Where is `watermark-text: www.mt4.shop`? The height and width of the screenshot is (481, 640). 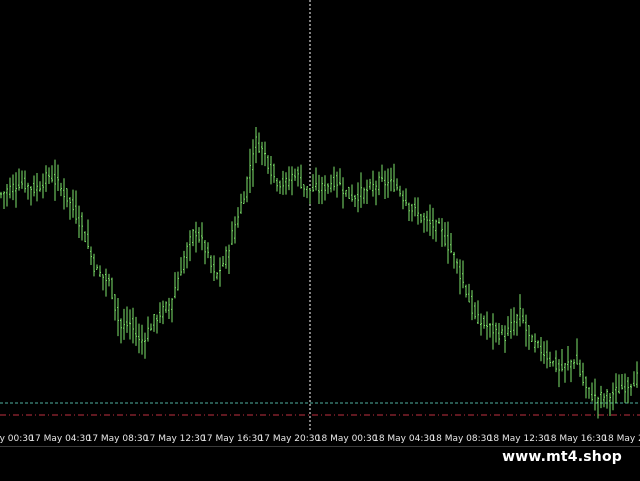
watermark-text: www.mt4.shop is located at coordinates (562, 457).